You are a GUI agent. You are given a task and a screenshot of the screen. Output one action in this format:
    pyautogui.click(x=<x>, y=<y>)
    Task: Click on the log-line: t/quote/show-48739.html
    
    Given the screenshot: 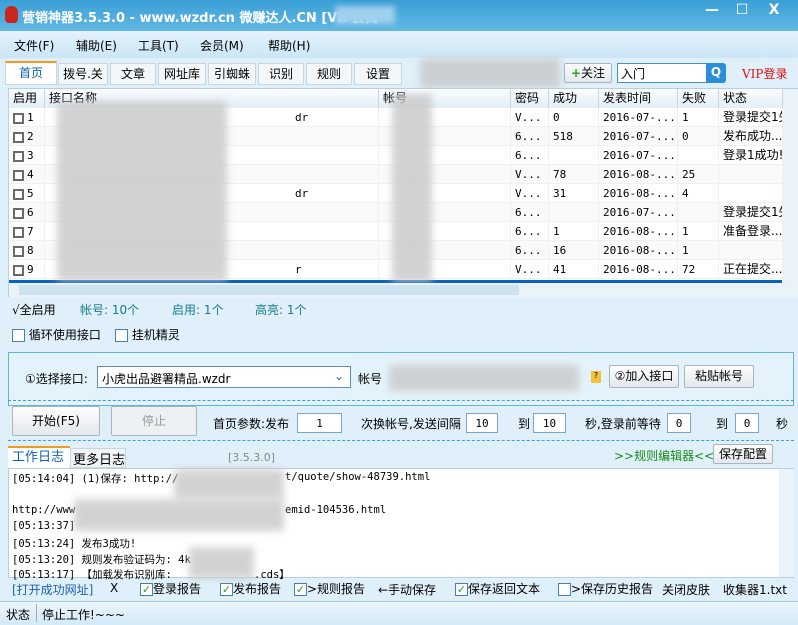 What is the action you would take?
    pyautogui.click(x=358, y=477)
    